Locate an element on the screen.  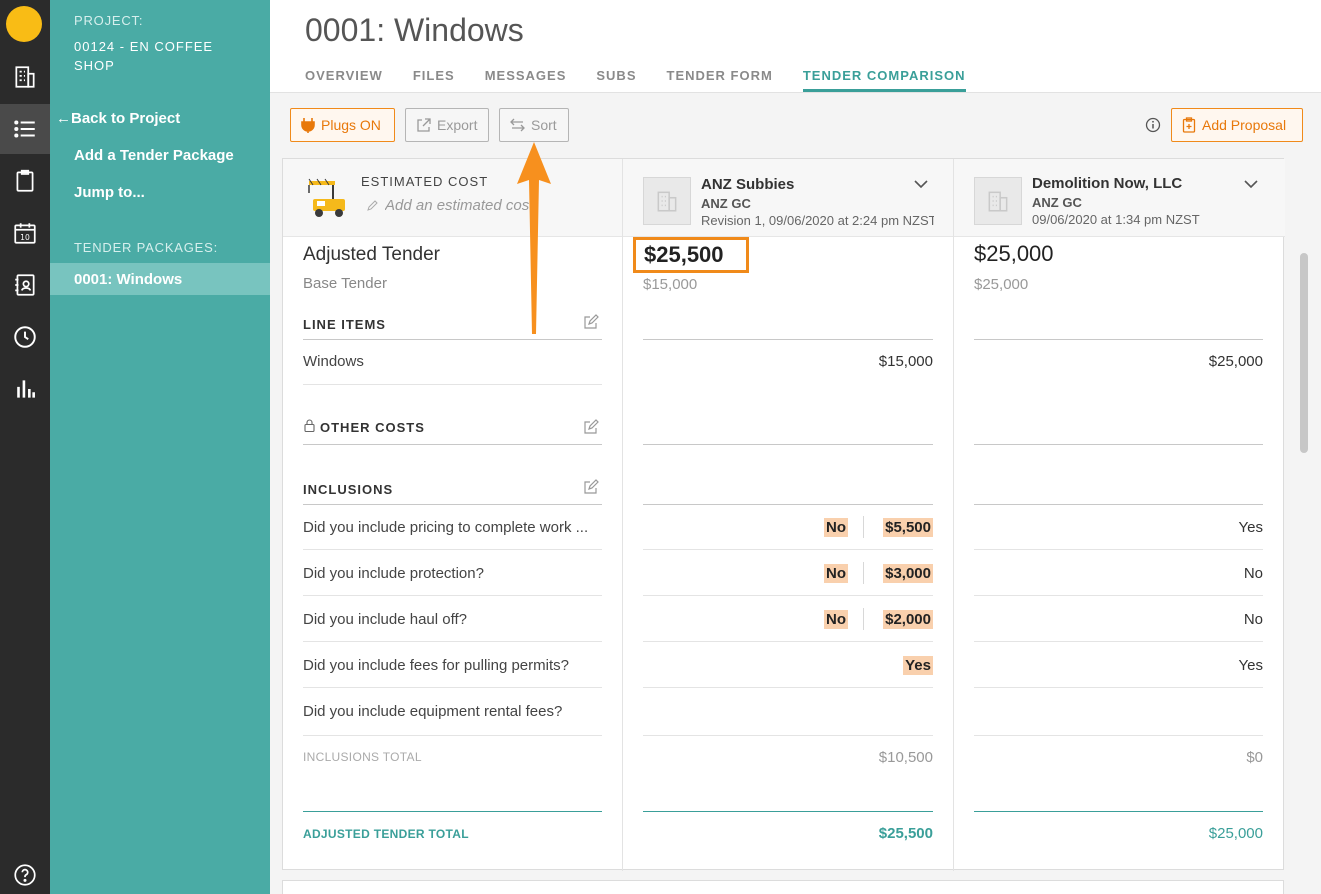
help-icon is located at coordinates (25, 872).